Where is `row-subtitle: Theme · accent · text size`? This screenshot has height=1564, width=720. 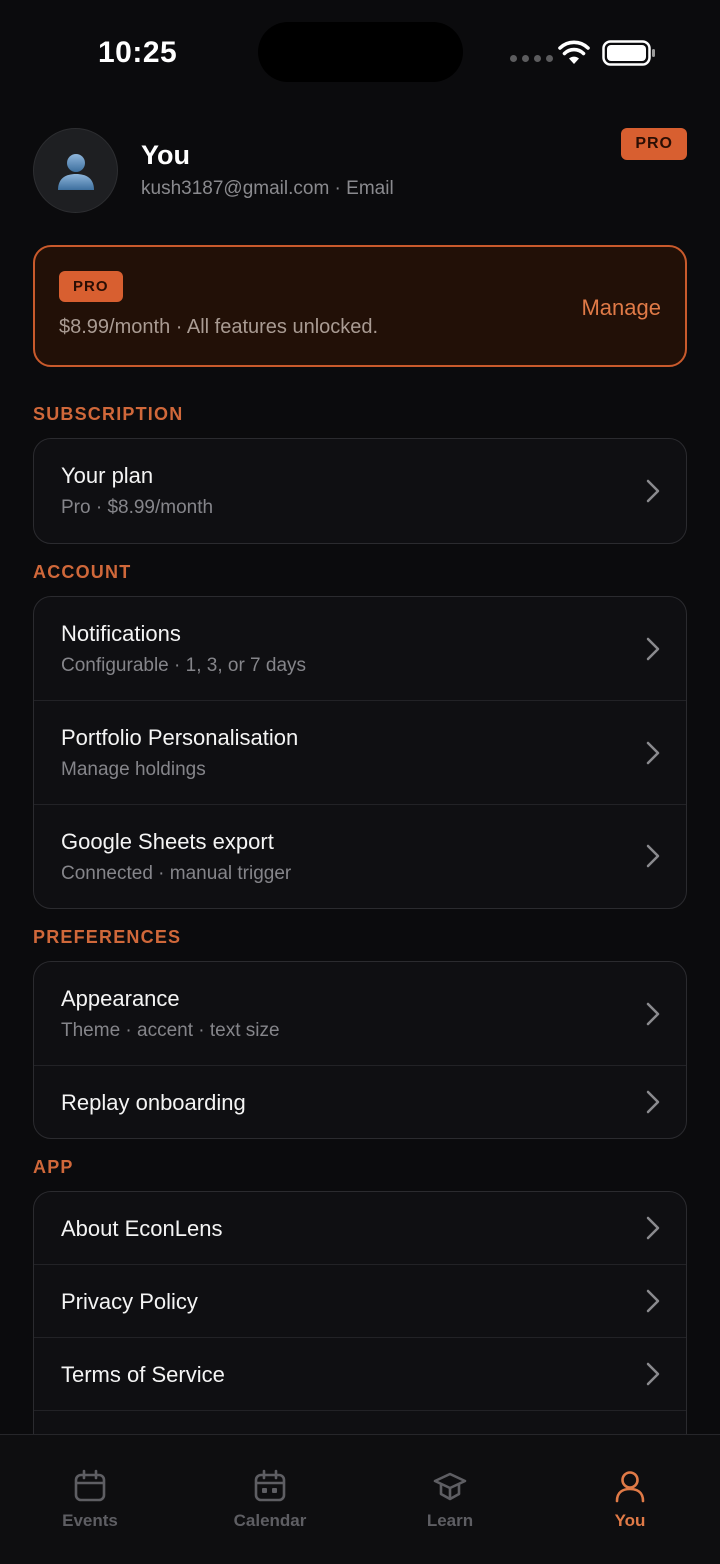
row-subtitle: Theme · accent · text size is located at coordinates (170, 1030).